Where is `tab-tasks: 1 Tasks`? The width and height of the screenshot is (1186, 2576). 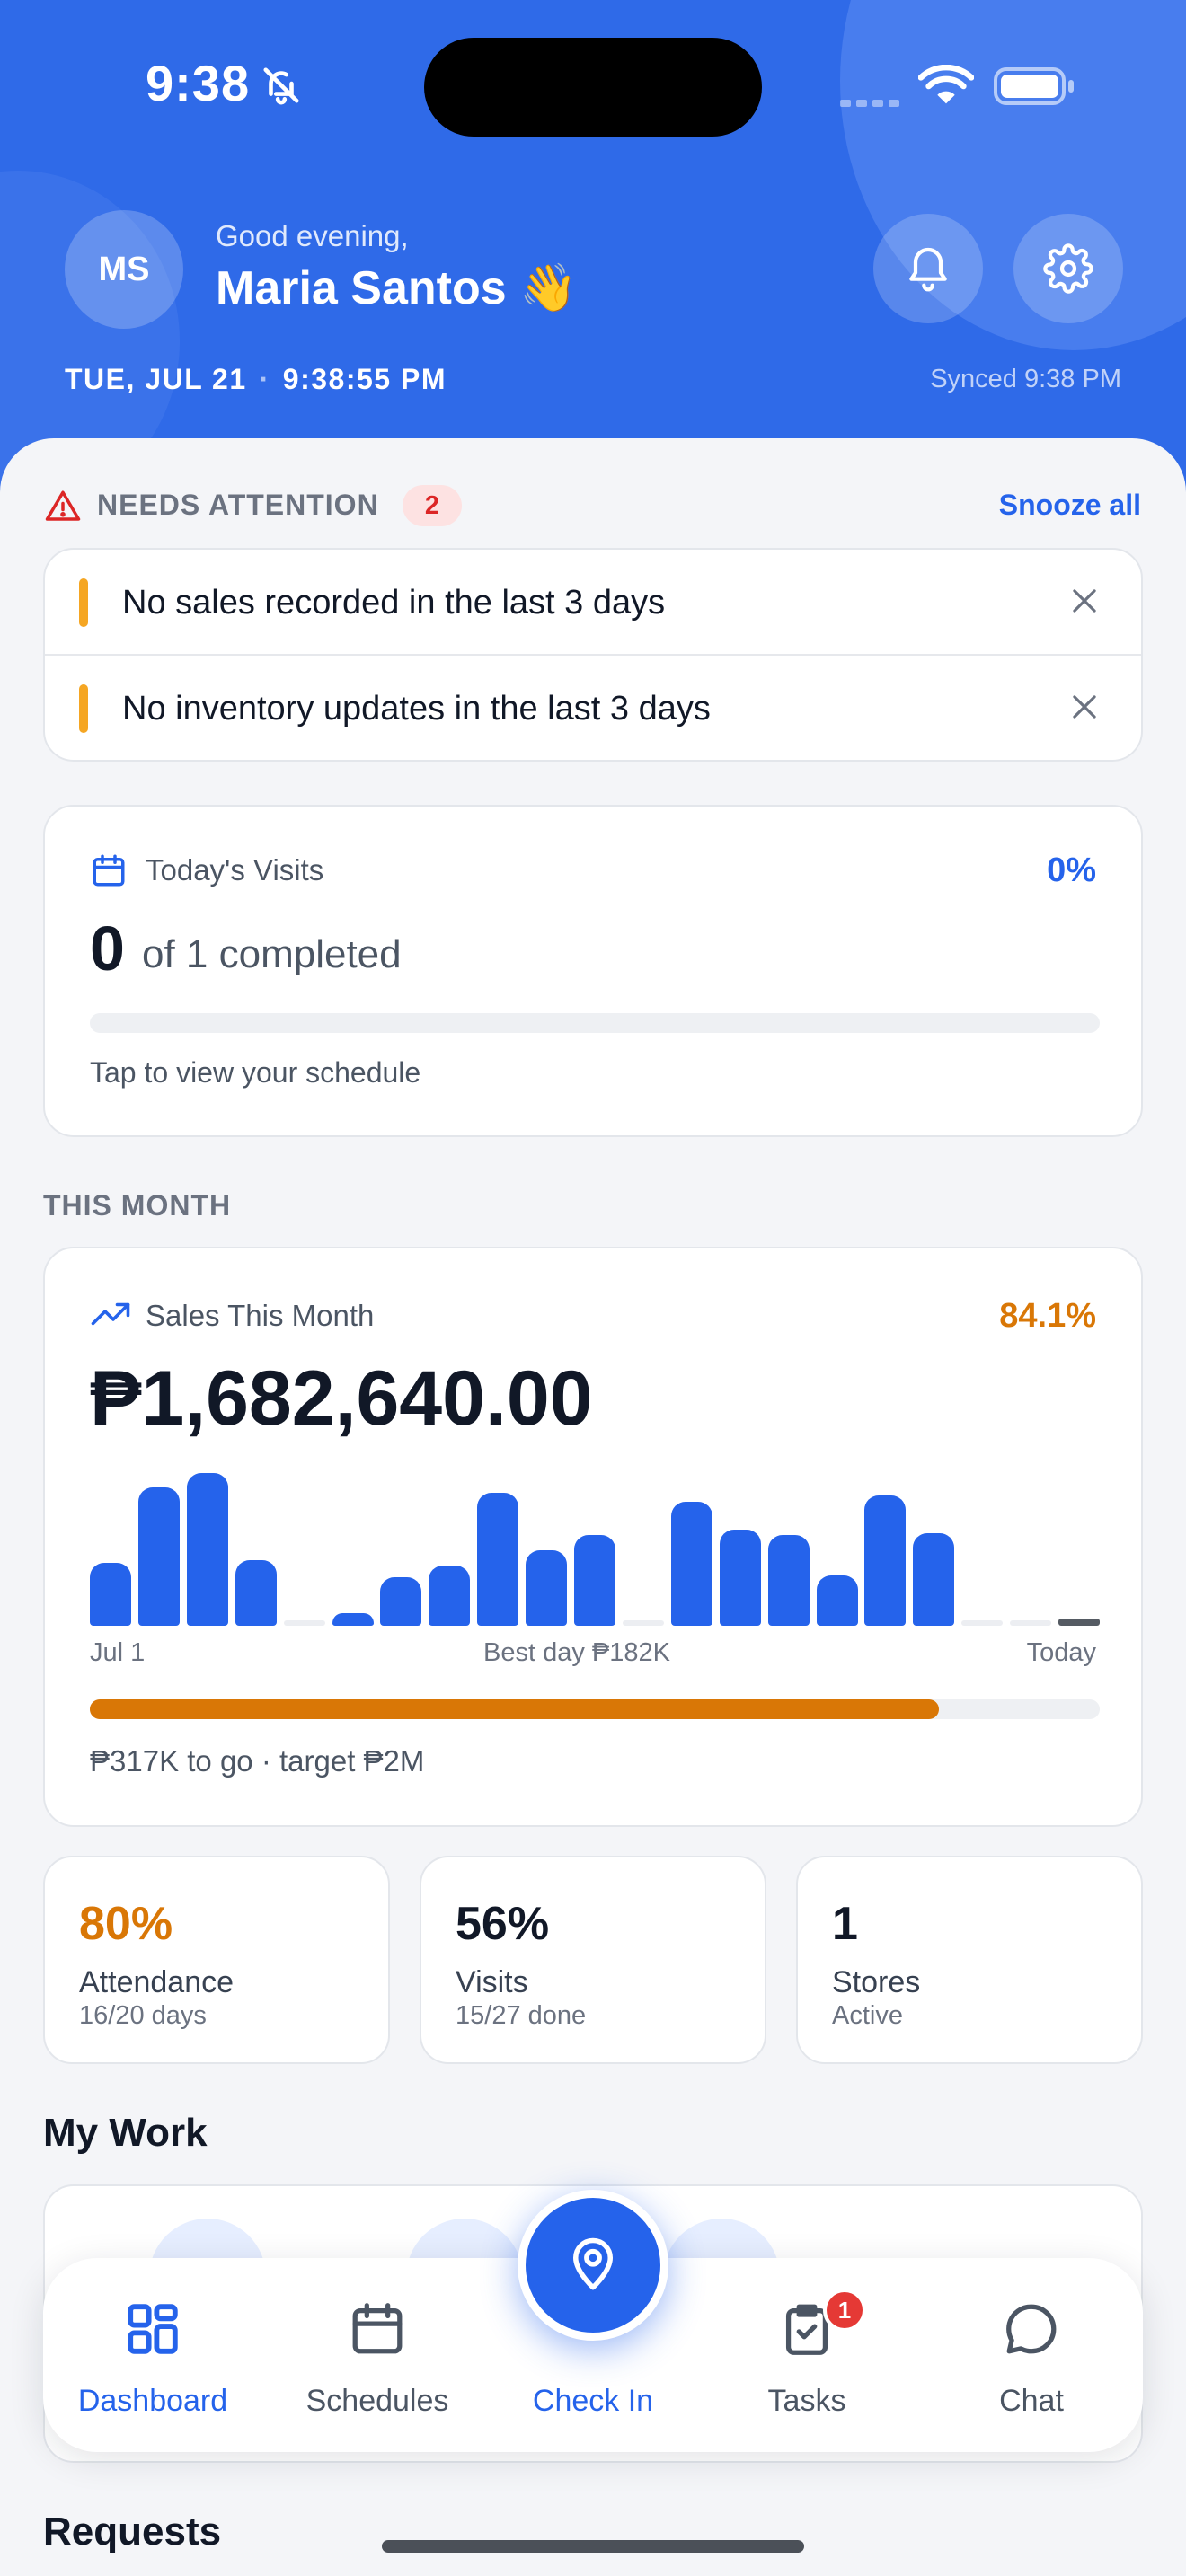
tab-tasks: 1 Tasks is located at coordinates (807, 2355).